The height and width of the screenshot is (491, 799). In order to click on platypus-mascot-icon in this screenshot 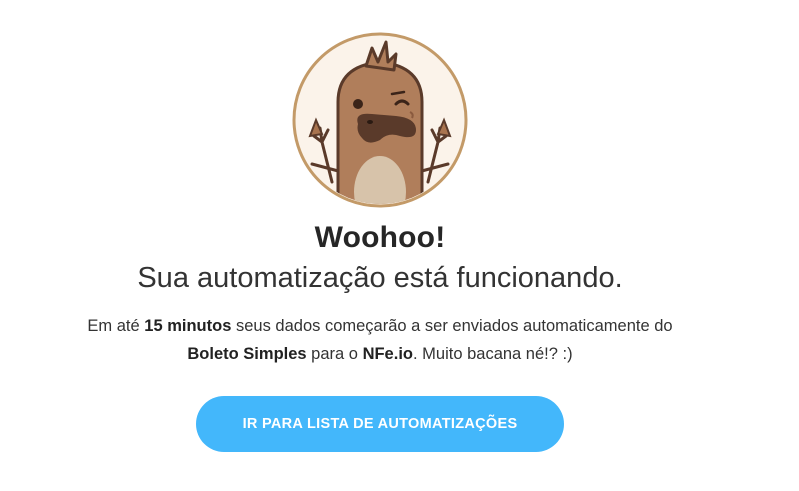, I will do `click(380, 120)`.